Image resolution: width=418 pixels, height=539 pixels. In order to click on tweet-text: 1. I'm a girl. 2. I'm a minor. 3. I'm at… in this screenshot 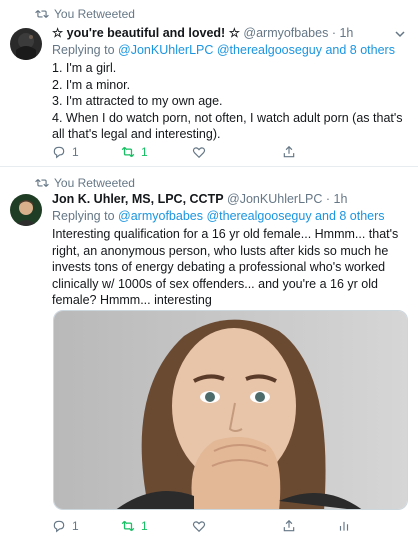, I will do `click(227, 101)`.